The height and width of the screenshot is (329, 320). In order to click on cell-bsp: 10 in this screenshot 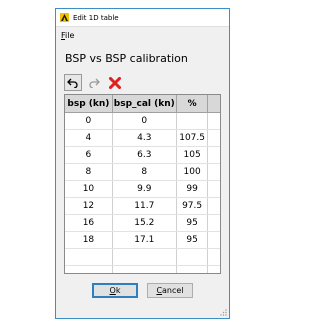, I will do `click(89, 189)`.